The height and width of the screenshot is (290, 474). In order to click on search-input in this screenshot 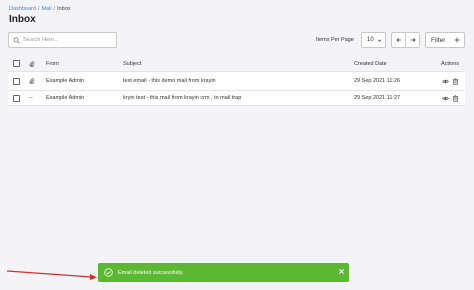, I will do `click(68, 40)`.